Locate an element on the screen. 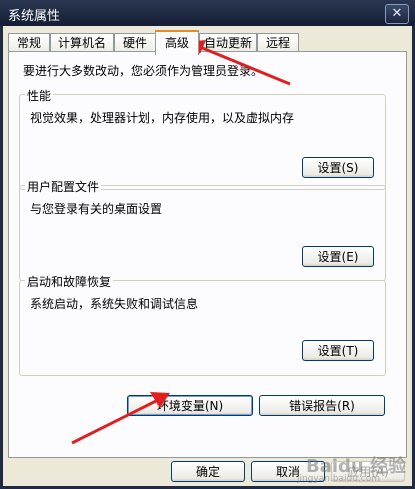  annotation-arrow-env-vars is located at coordinates (120, 418).